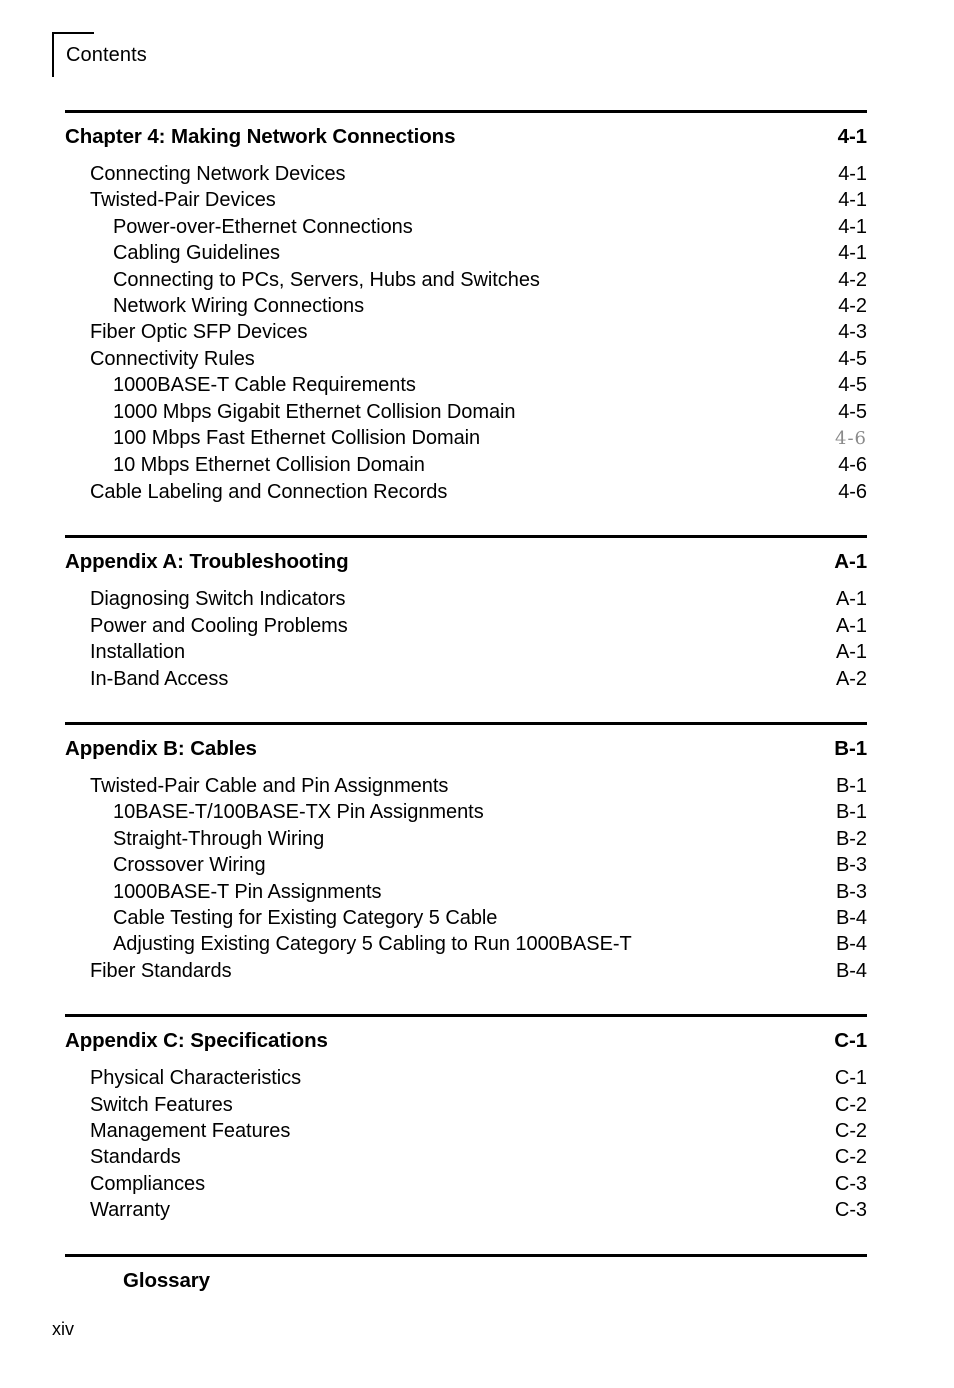 The height and width of the screenshot is (1388, 954). Describe the element at coordinates (218, 174) in the screenshot. I see `toc-entry-row-label: Connecting Network Devices` at that location.